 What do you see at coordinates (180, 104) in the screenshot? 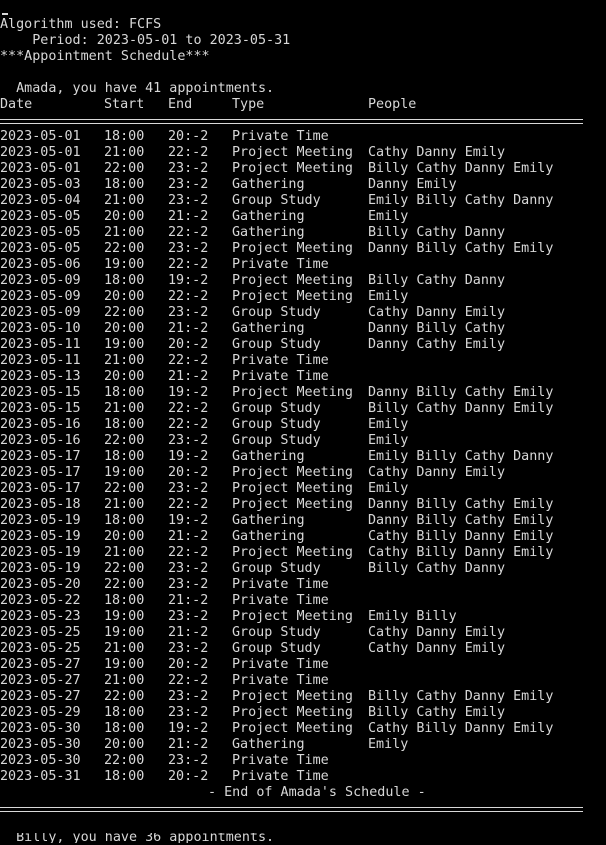
I see `column-header-end: End` at bounding box center [180, 104].